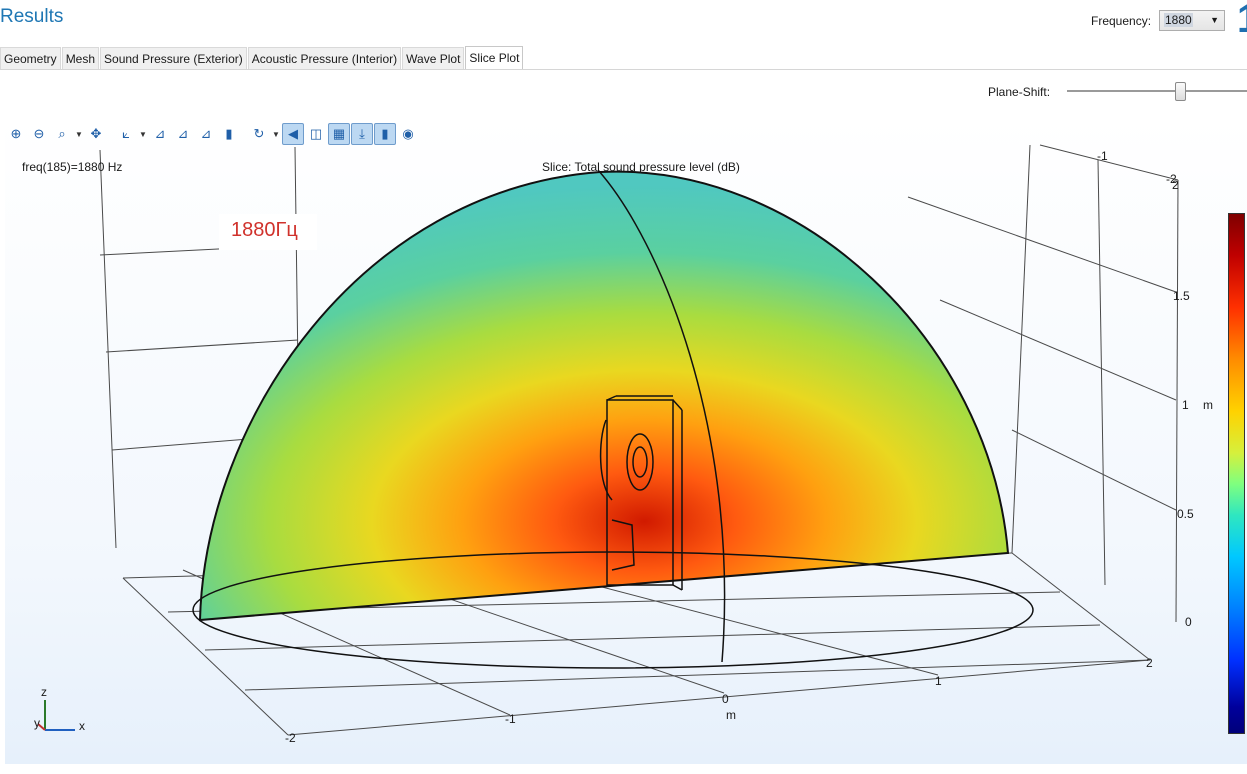 This screenshot has height=774, width=1247. Describe the element at coordinates (37, 723) in the screenshot. I see `triad-y-label: y` at that location.